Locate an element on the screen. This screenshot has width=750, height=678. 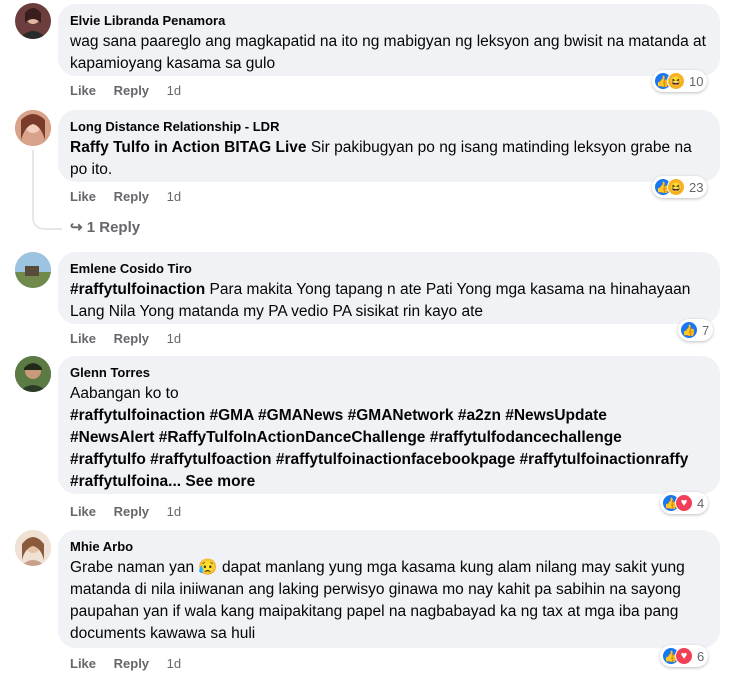
reaction-summary: 👍 😆 10 is located at coordinates (680, 81).